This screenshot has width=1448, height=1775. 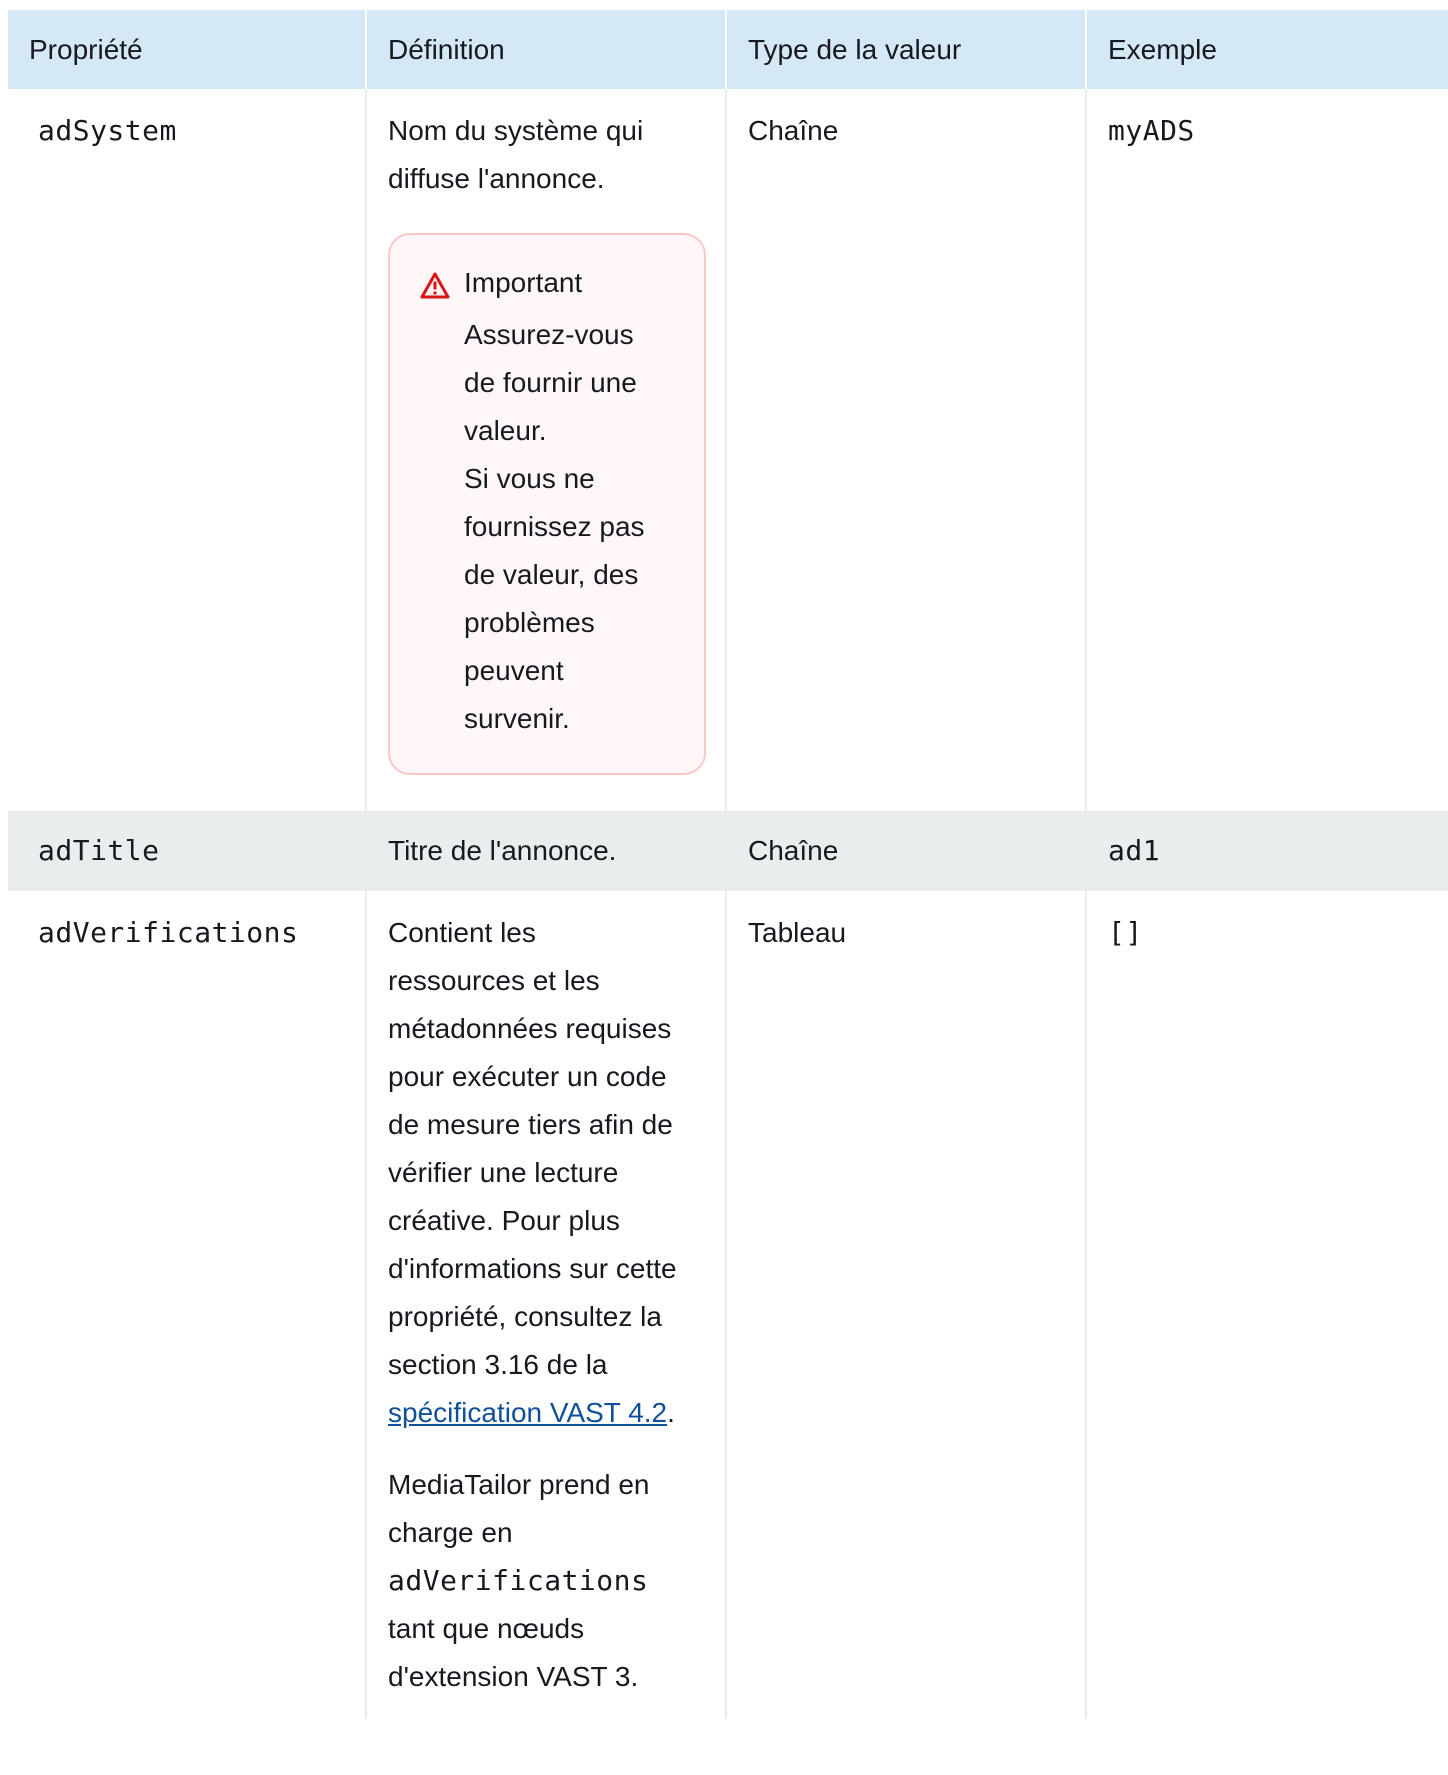 What do you see at coordinates (1151, 130) in the screenshot?
I see `example-value: myADS` at bounding box center [1151, 130].